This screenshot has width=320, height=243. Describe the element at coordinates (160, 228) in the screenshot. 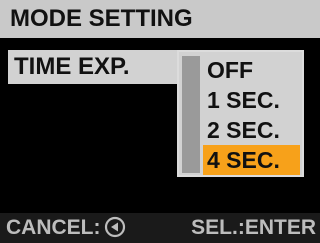

I see `footer-bar: CANCEL: SEL.:ENTER` at that location.